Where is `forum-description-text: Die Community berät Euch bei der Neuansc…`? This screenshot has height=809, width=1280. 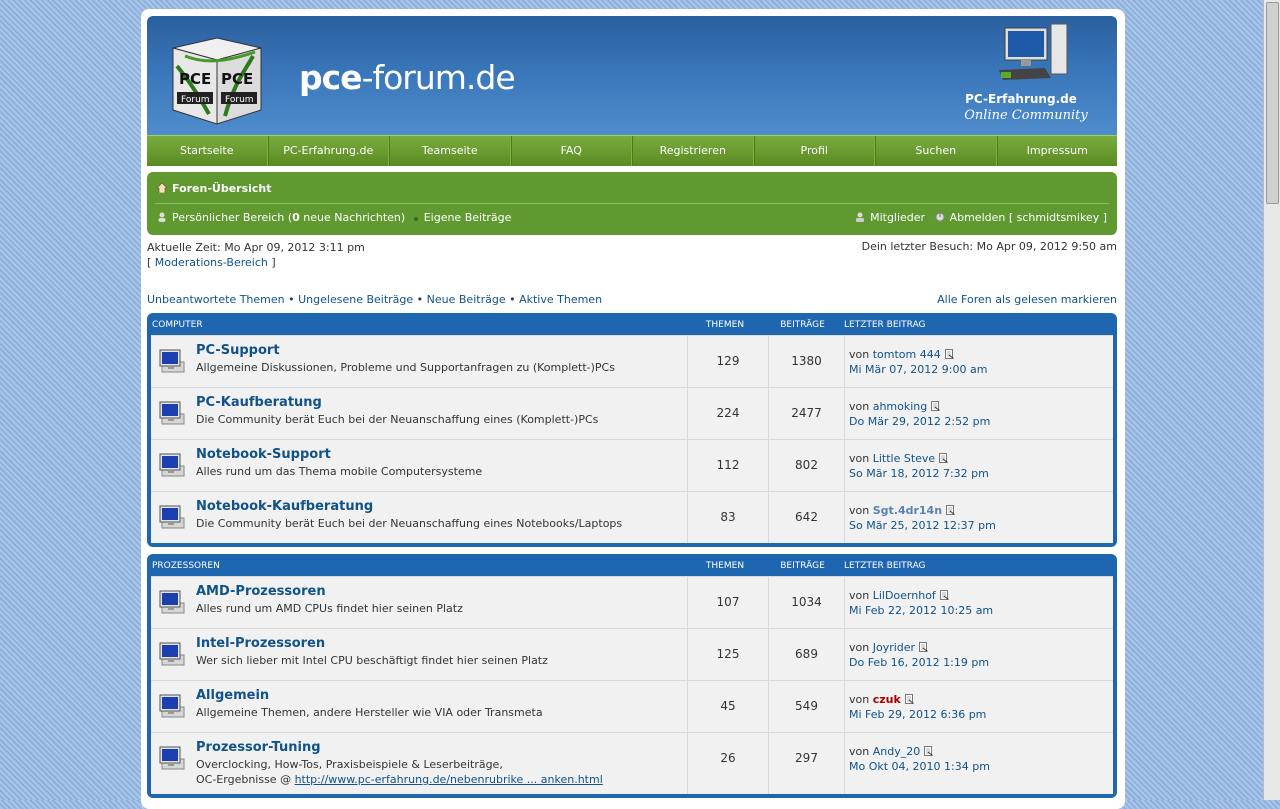 forum-description-text: Die Community berät Euch bei der Neuansc… is located at coordinates (409, 523).